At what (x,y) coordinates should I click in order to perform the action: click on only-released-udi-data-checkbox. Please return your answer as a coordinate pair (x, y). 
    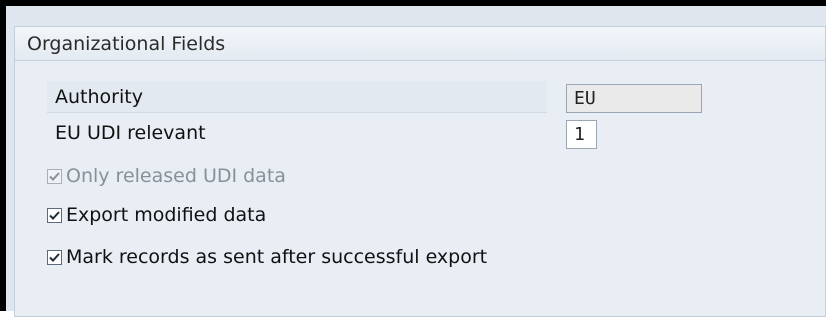
    Looking at the image, I should click on (54, 176).